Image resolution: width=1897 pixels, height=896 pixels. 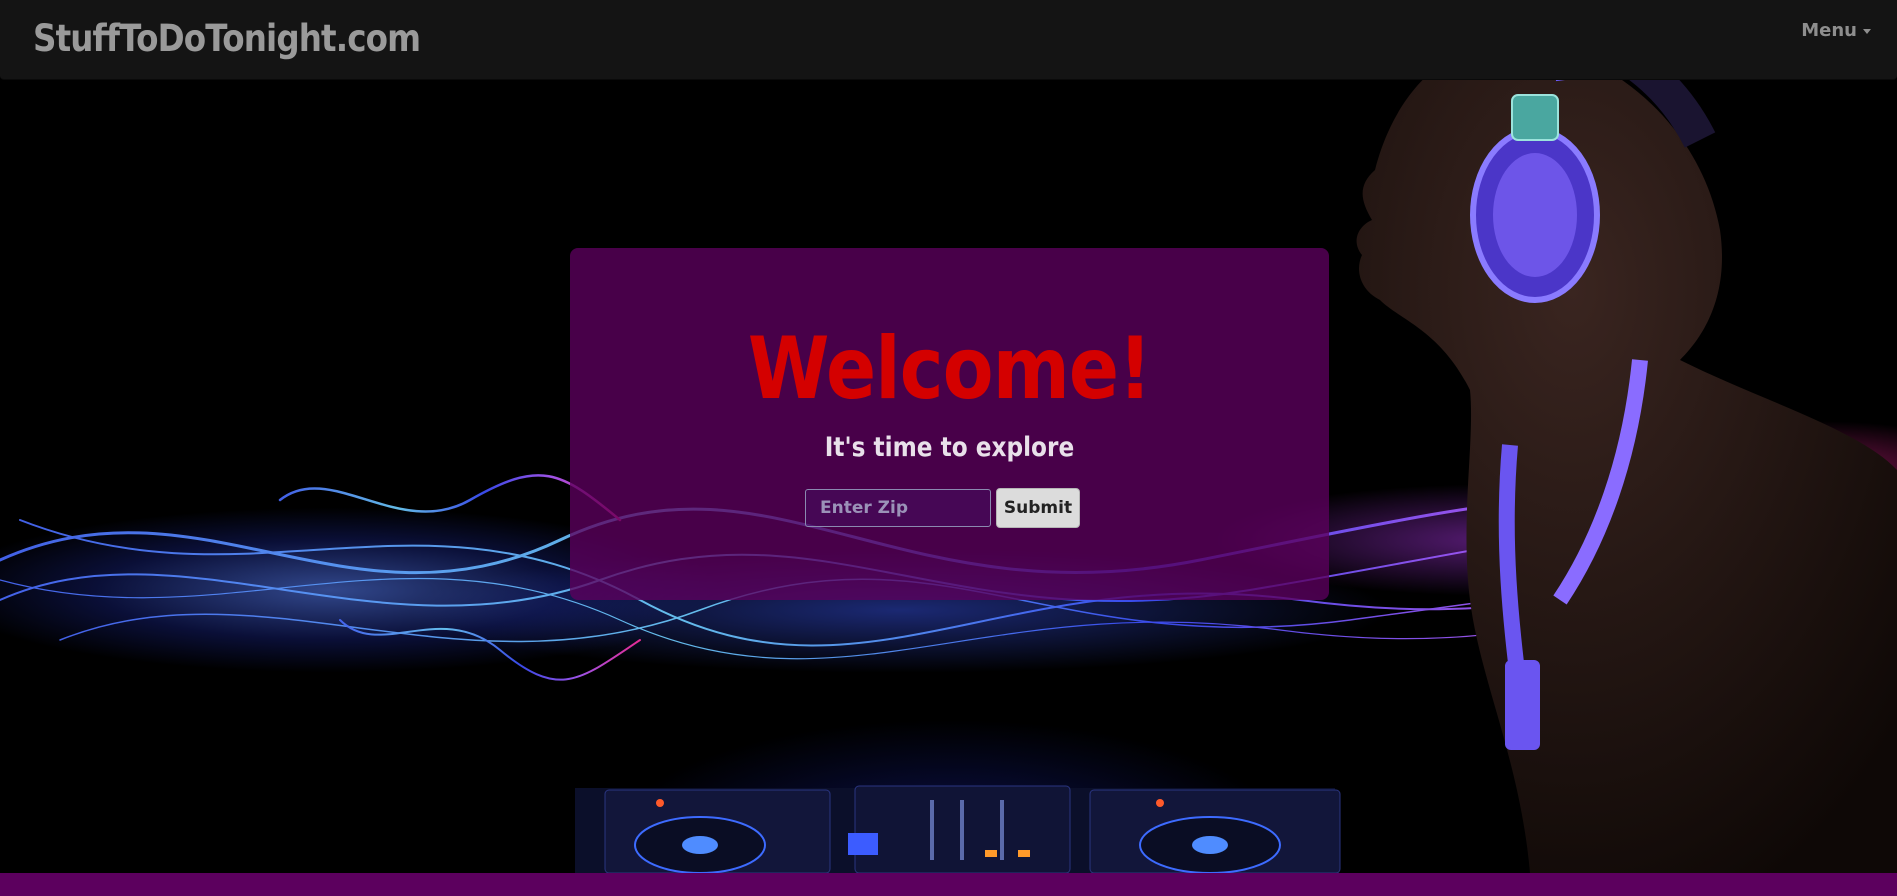 I want to click on zip-search-form: Submit, so click(x=942, y=508).